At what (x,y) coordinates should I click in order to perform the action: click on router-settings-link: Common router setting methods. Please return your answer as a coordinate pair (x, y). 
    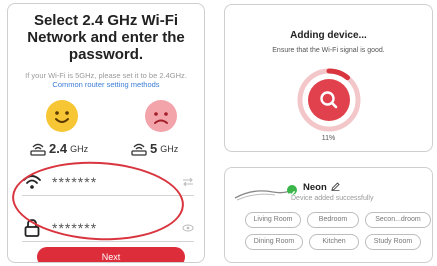
    Looking at the image, I should click on (105, 84).